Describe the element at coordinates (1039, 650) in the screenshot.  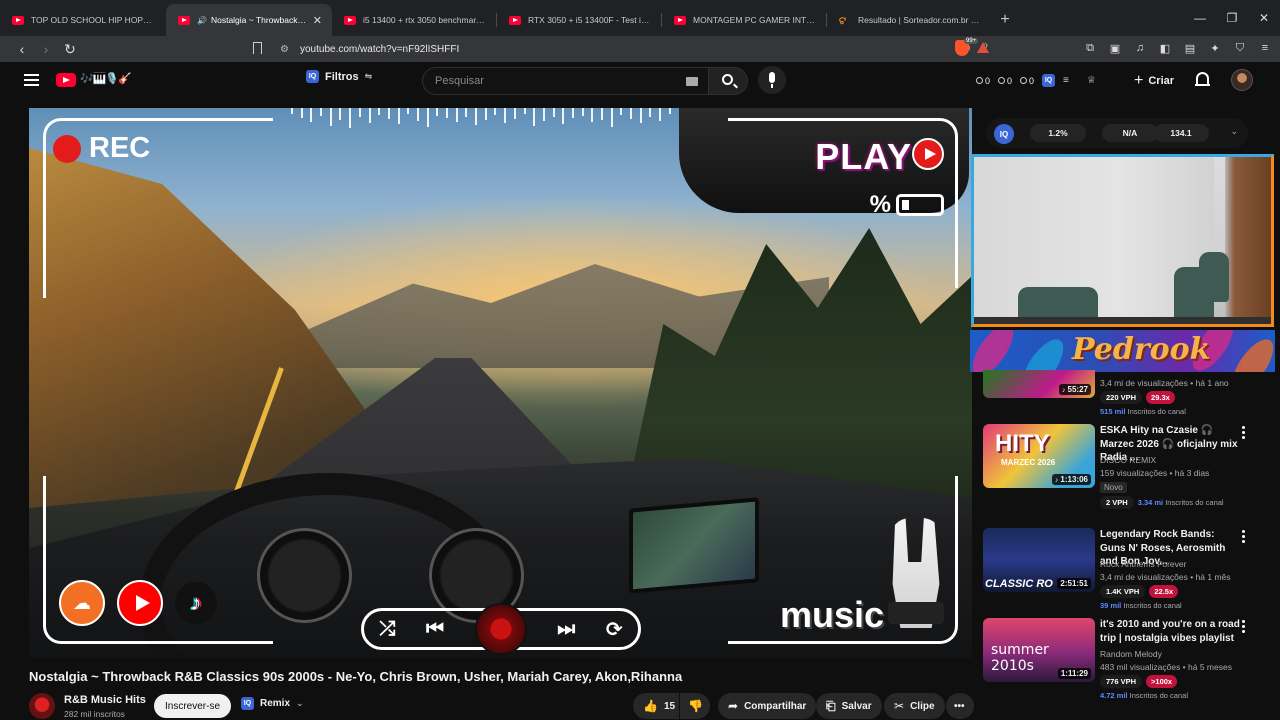
I see `video-thumbnail: summer 2010s 1:11:29` at that location.